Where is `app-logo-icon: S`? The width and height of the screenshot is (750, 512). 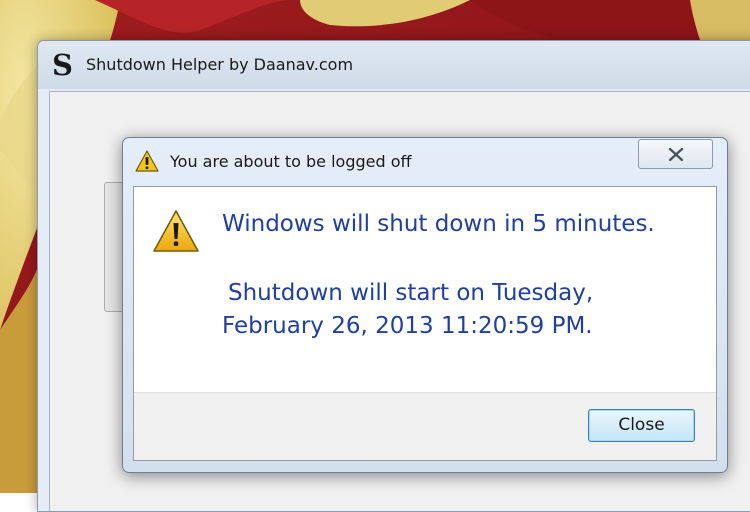 app-logo-icon: S is located at coordinates (62, 65).